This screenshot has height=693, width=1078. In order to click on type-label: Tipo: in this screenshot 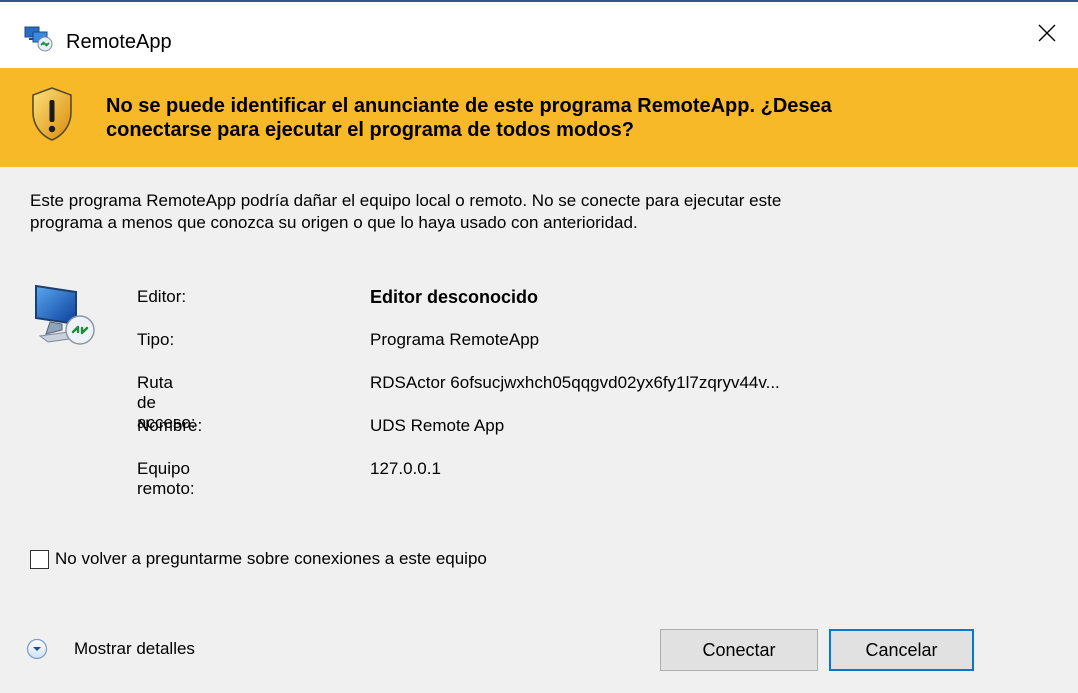, I will do `click(156, 339)`.